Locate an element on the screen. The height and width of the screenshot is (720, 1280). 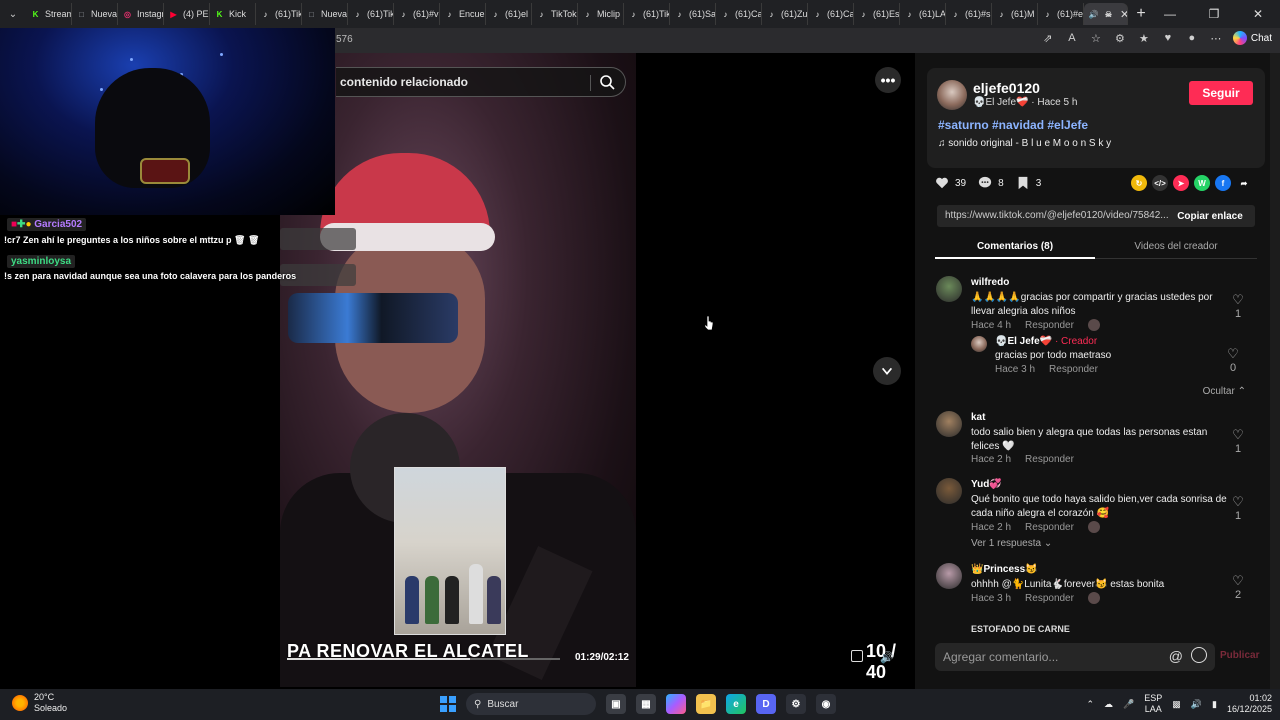
hashtags: #saturno #navidad #elJefe is located at coordinates (1013, 125).